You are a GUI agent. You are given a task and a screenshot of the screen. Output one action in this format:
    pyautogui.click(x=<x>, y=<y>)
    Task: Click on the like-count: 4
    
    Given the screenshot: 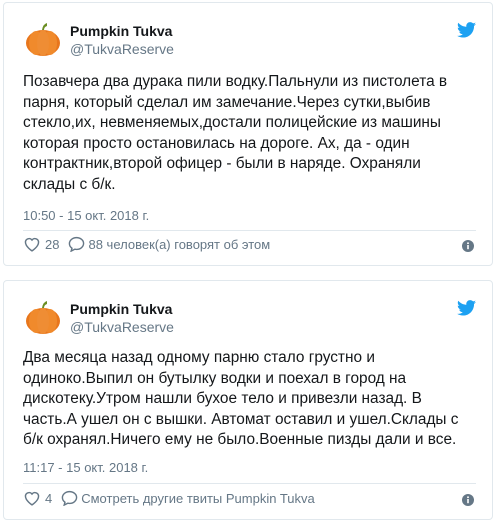 What is the action you would take?
    pyautogui.click(x=49, y=498)
    